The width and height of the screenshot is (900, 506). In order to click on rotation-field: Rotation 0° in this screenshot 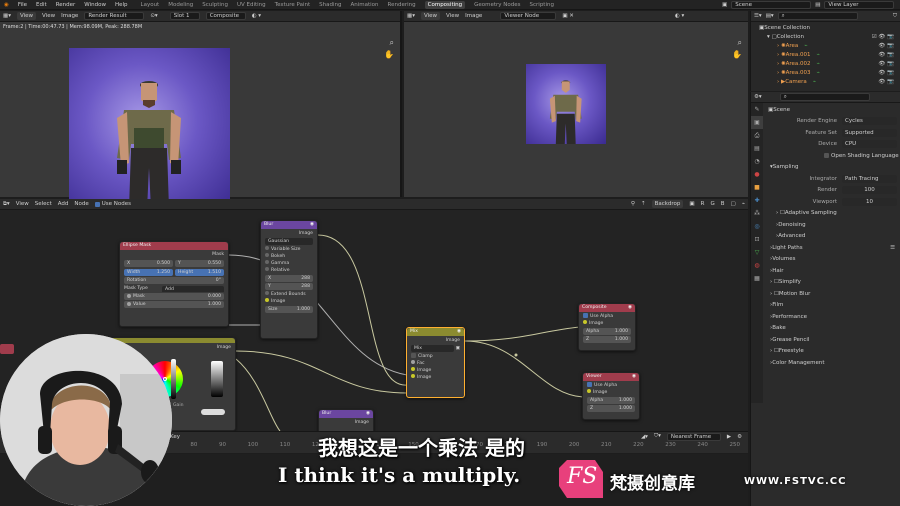, I will do `click(174, 280)`.